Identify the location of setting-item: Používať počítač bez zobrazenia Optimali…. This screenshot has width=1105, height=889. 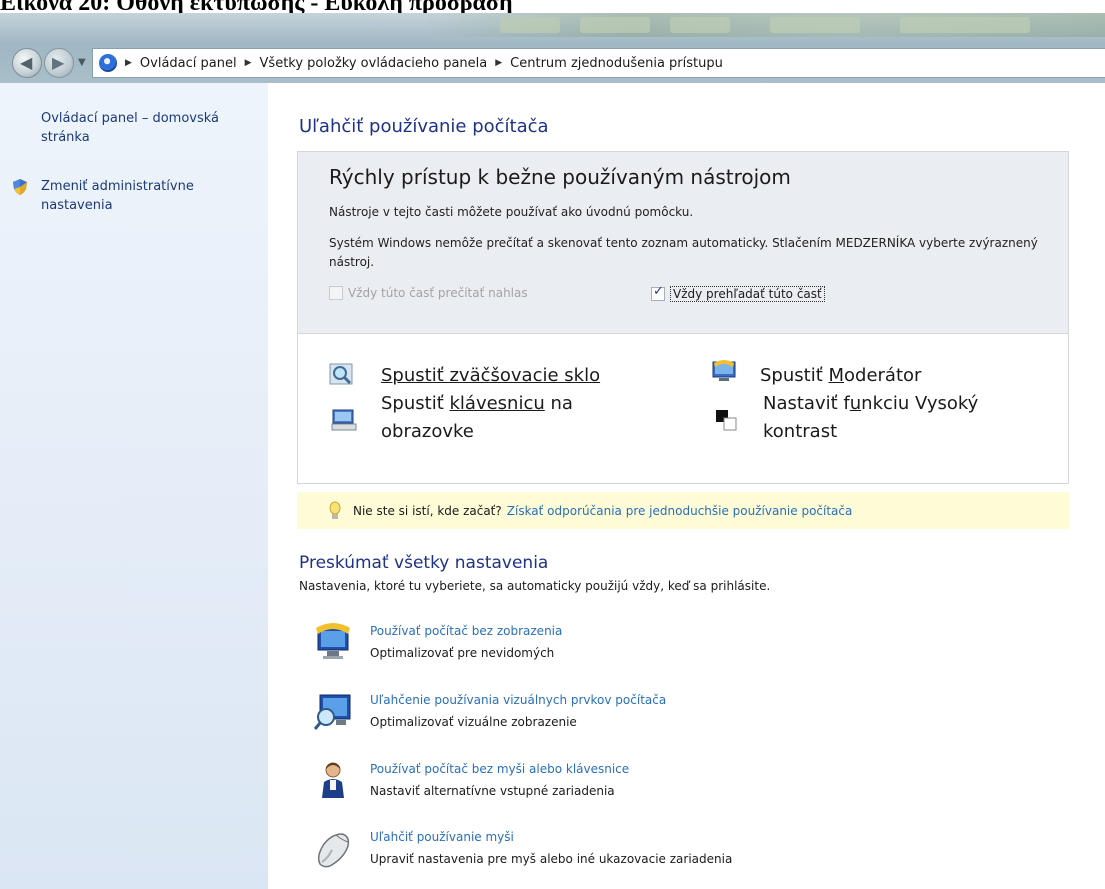
(679, 646).